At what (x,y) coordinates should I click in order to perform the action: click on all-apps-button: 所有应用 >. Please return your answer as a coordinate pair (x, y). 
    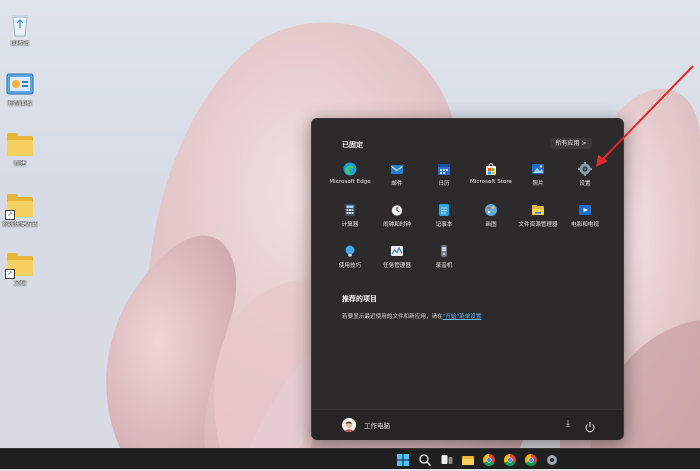
    Looking at the image, I should click on (571, 143).